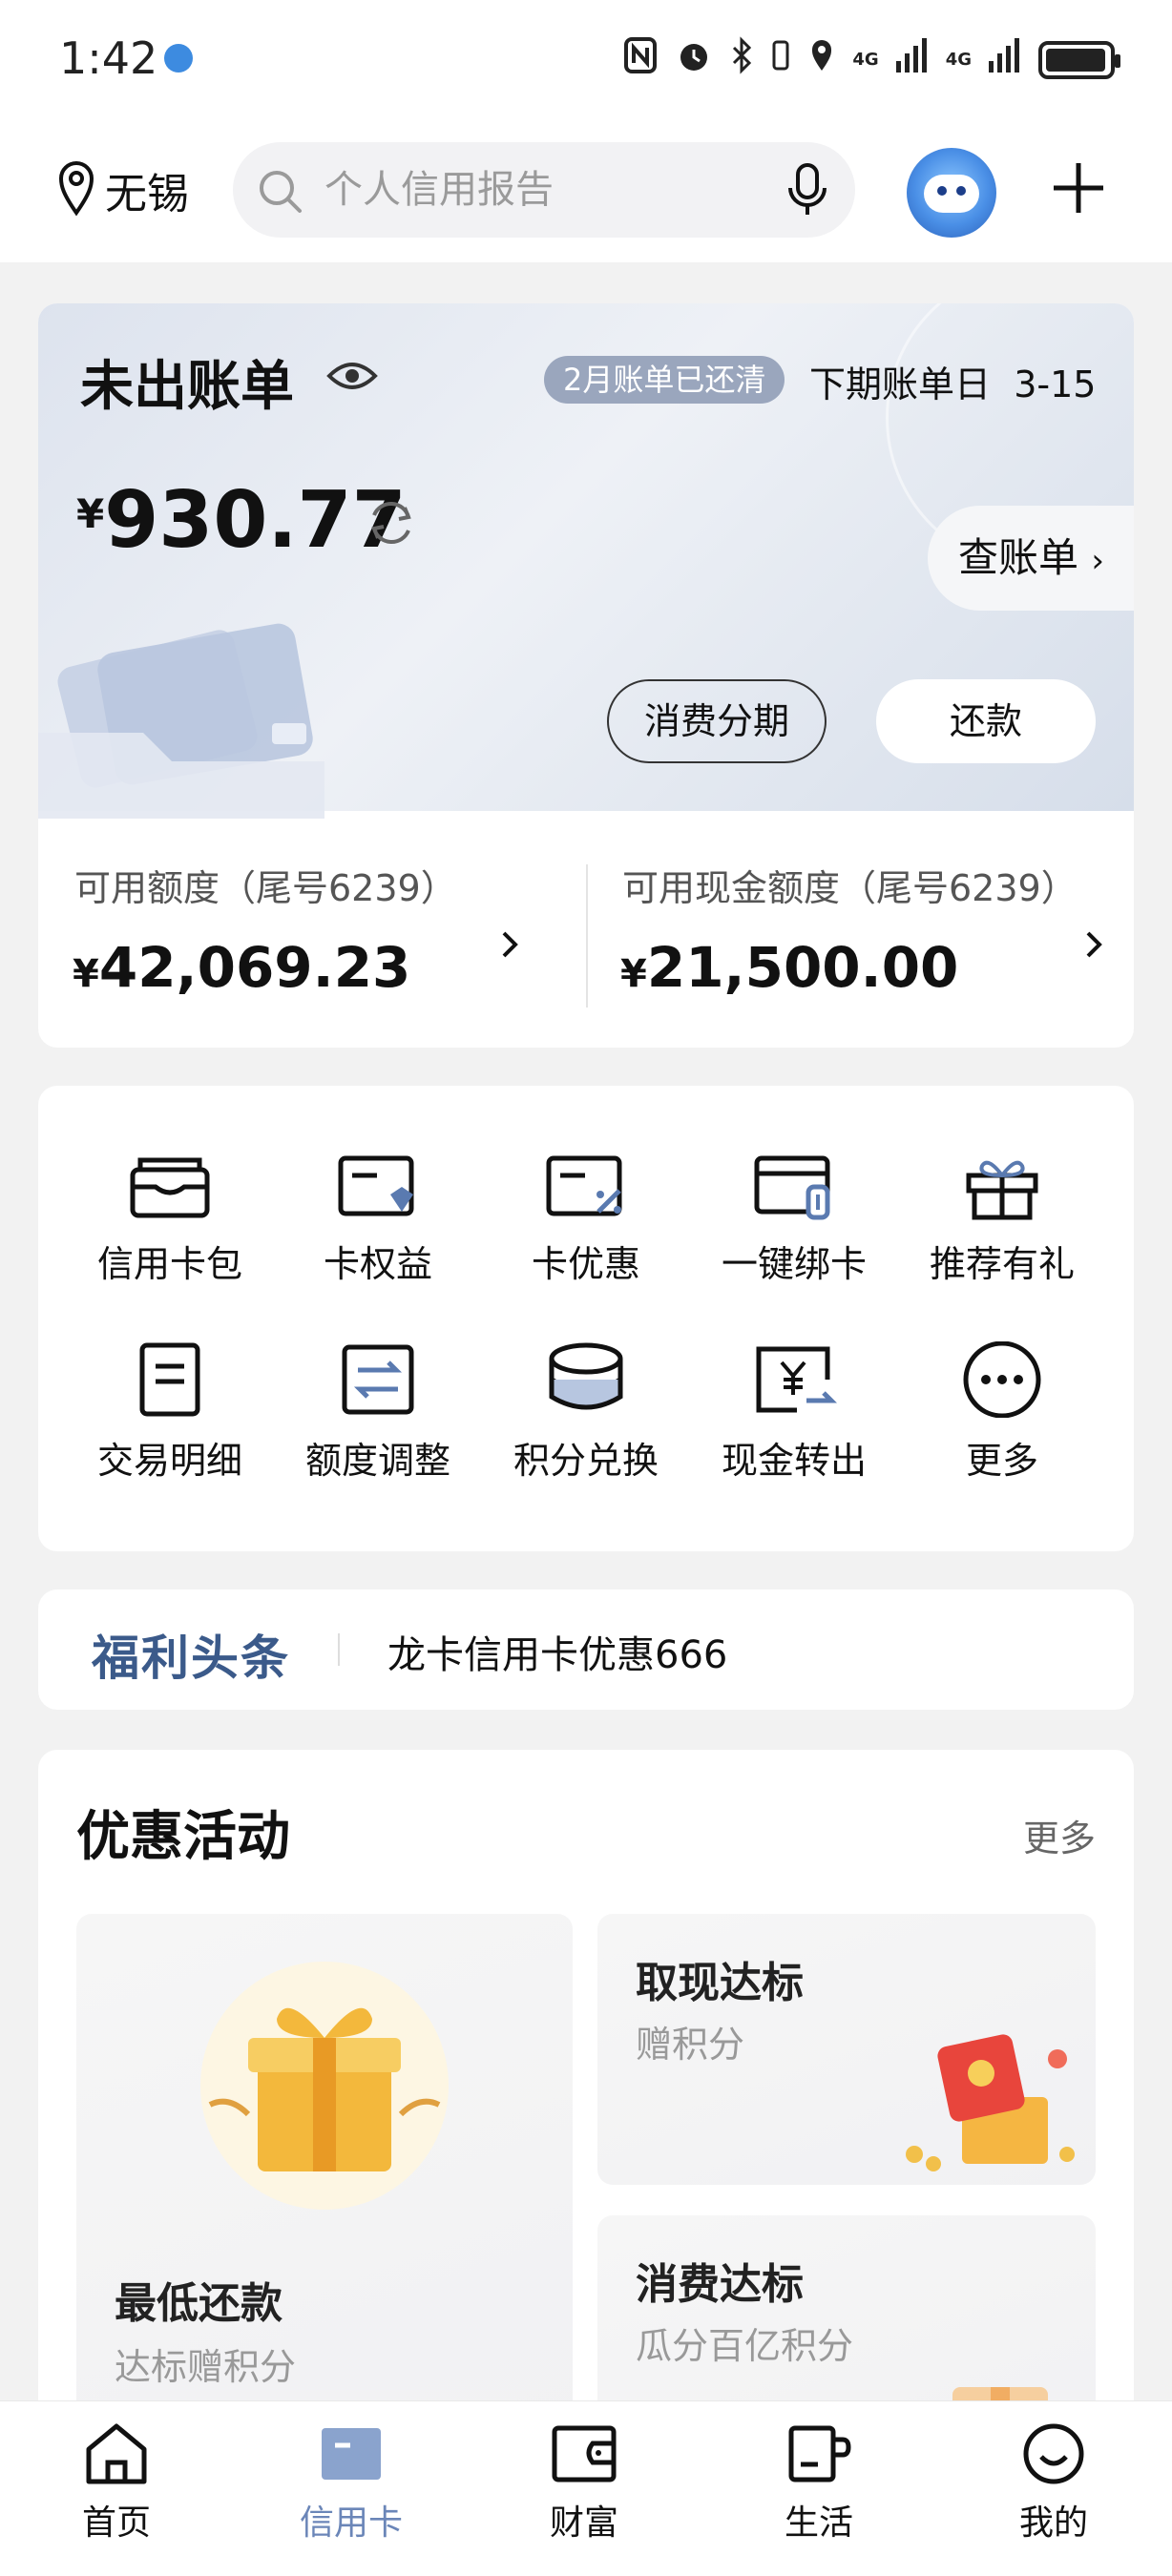 The image size is (1172, 2576). Describe the element at coordinates (206, 2367) in the screenshot. I see `promo-card-subtitle: 达标赠积分` at that location.